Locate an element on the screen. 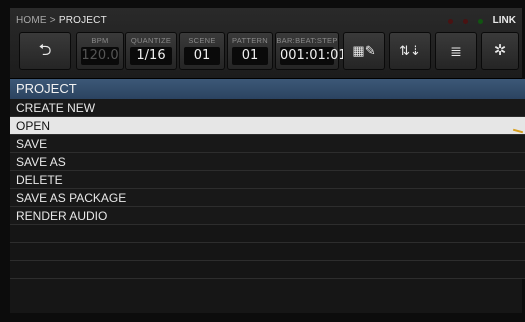  menu-item-create-new: CREATE NEW is located at coordinates (267, 108).